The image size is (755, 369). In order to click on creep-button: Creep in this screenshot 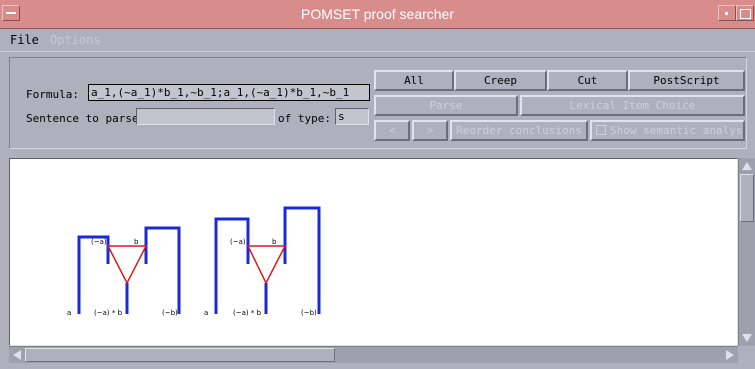, I will do `click(500, 80)`.